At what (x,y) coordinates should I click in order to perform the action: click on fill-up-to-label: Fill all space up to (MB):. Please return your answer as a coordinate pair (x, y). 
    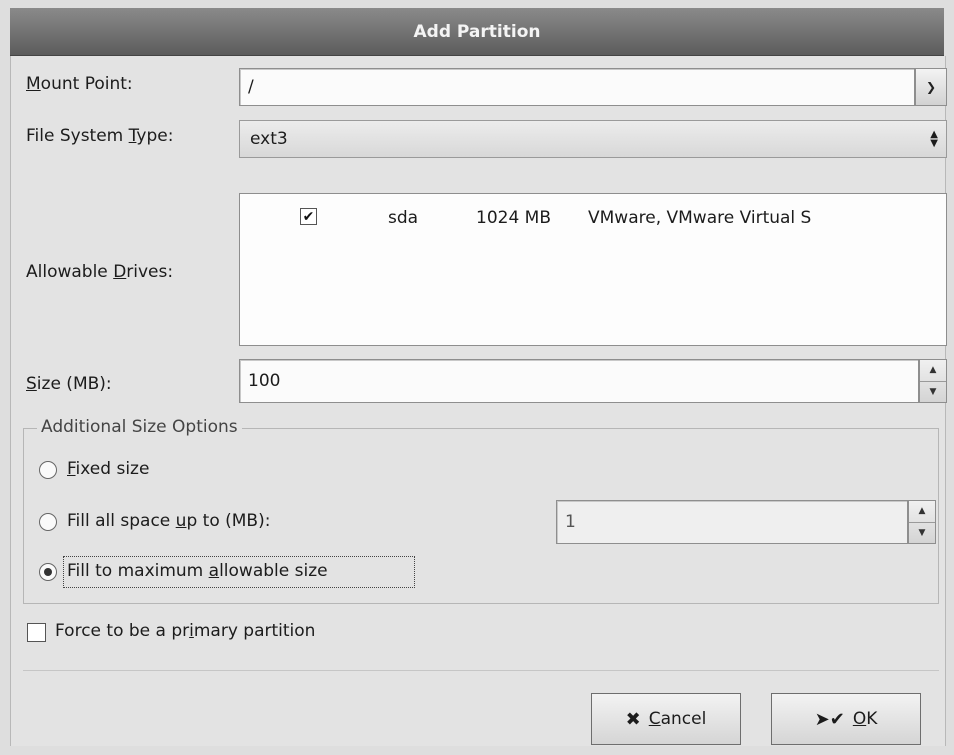
    Looking at the image, I should click on (168, 521).